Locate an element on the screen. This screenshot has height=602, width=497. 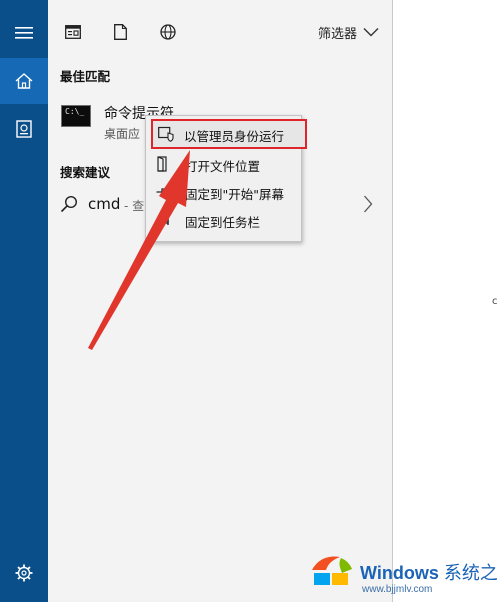
apps-icon is located at coordinates (73, 32).